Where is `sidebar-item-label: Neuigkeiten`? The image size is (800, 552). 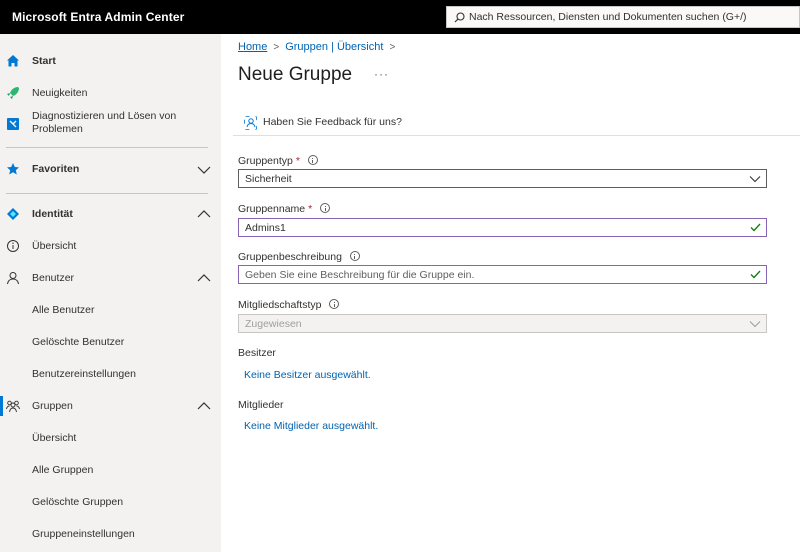 sidebar-item-label: Neuigkeiten is located at coordinates (60, 93).